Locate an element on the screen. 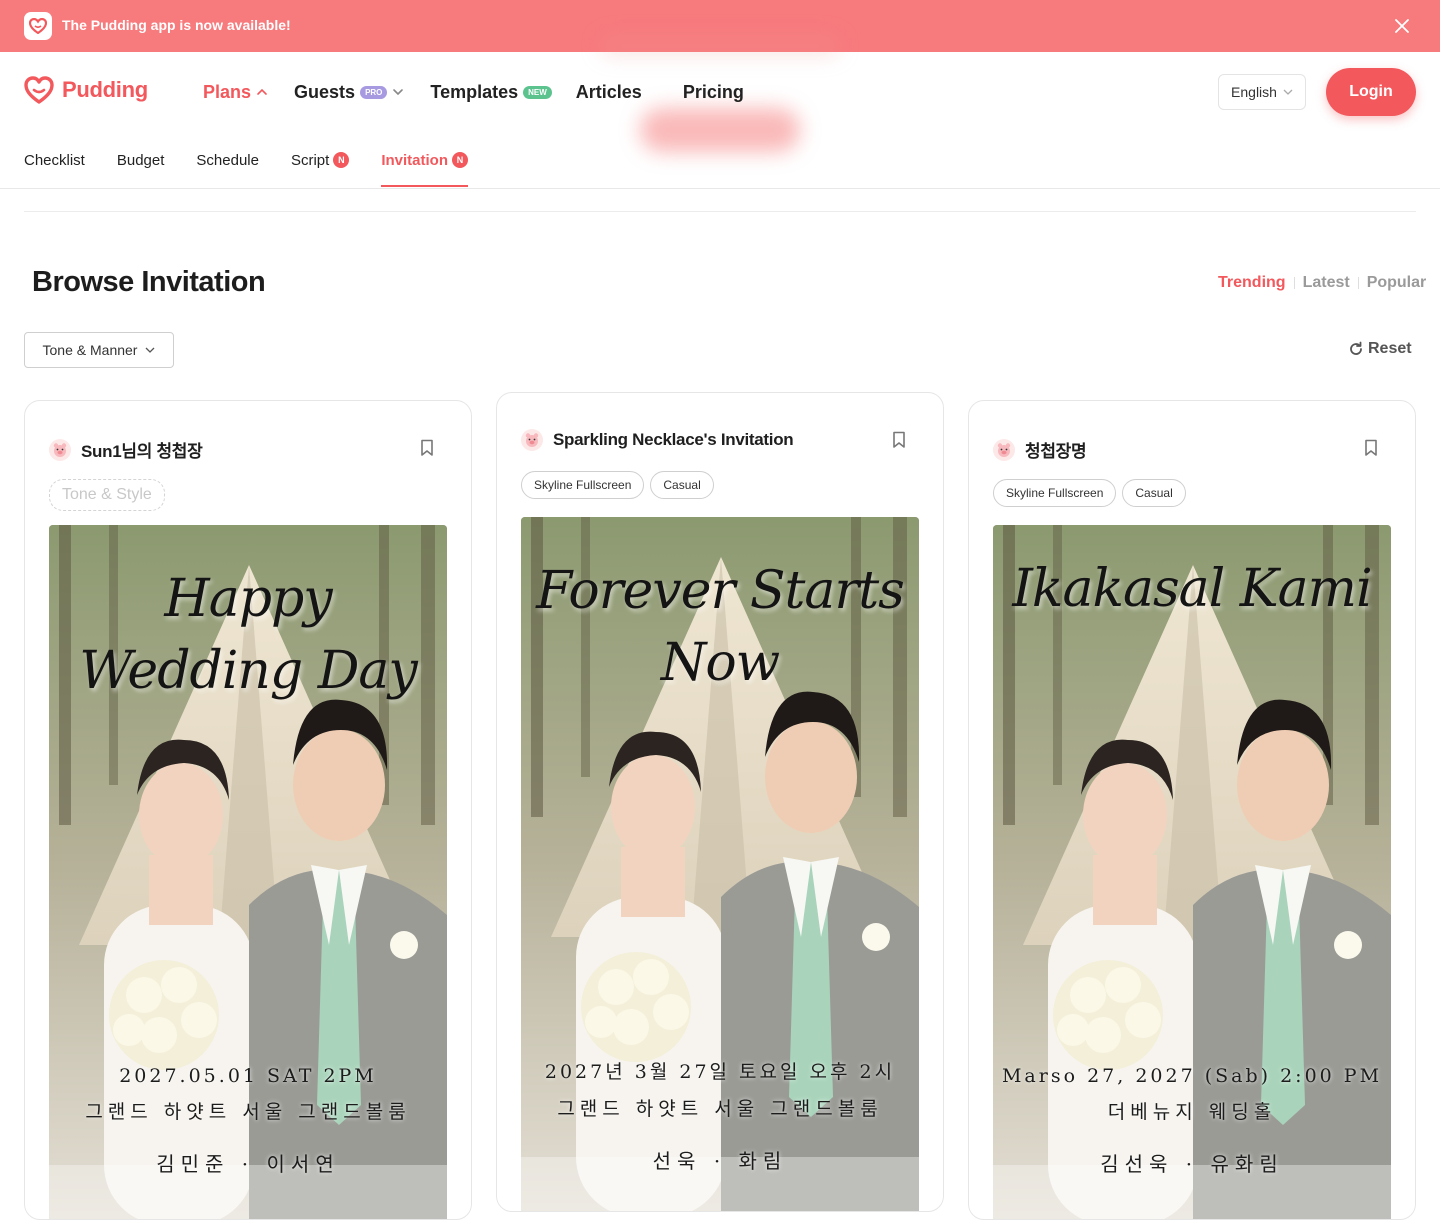  reset-label: Reset is located at coordinates (1390, 348).